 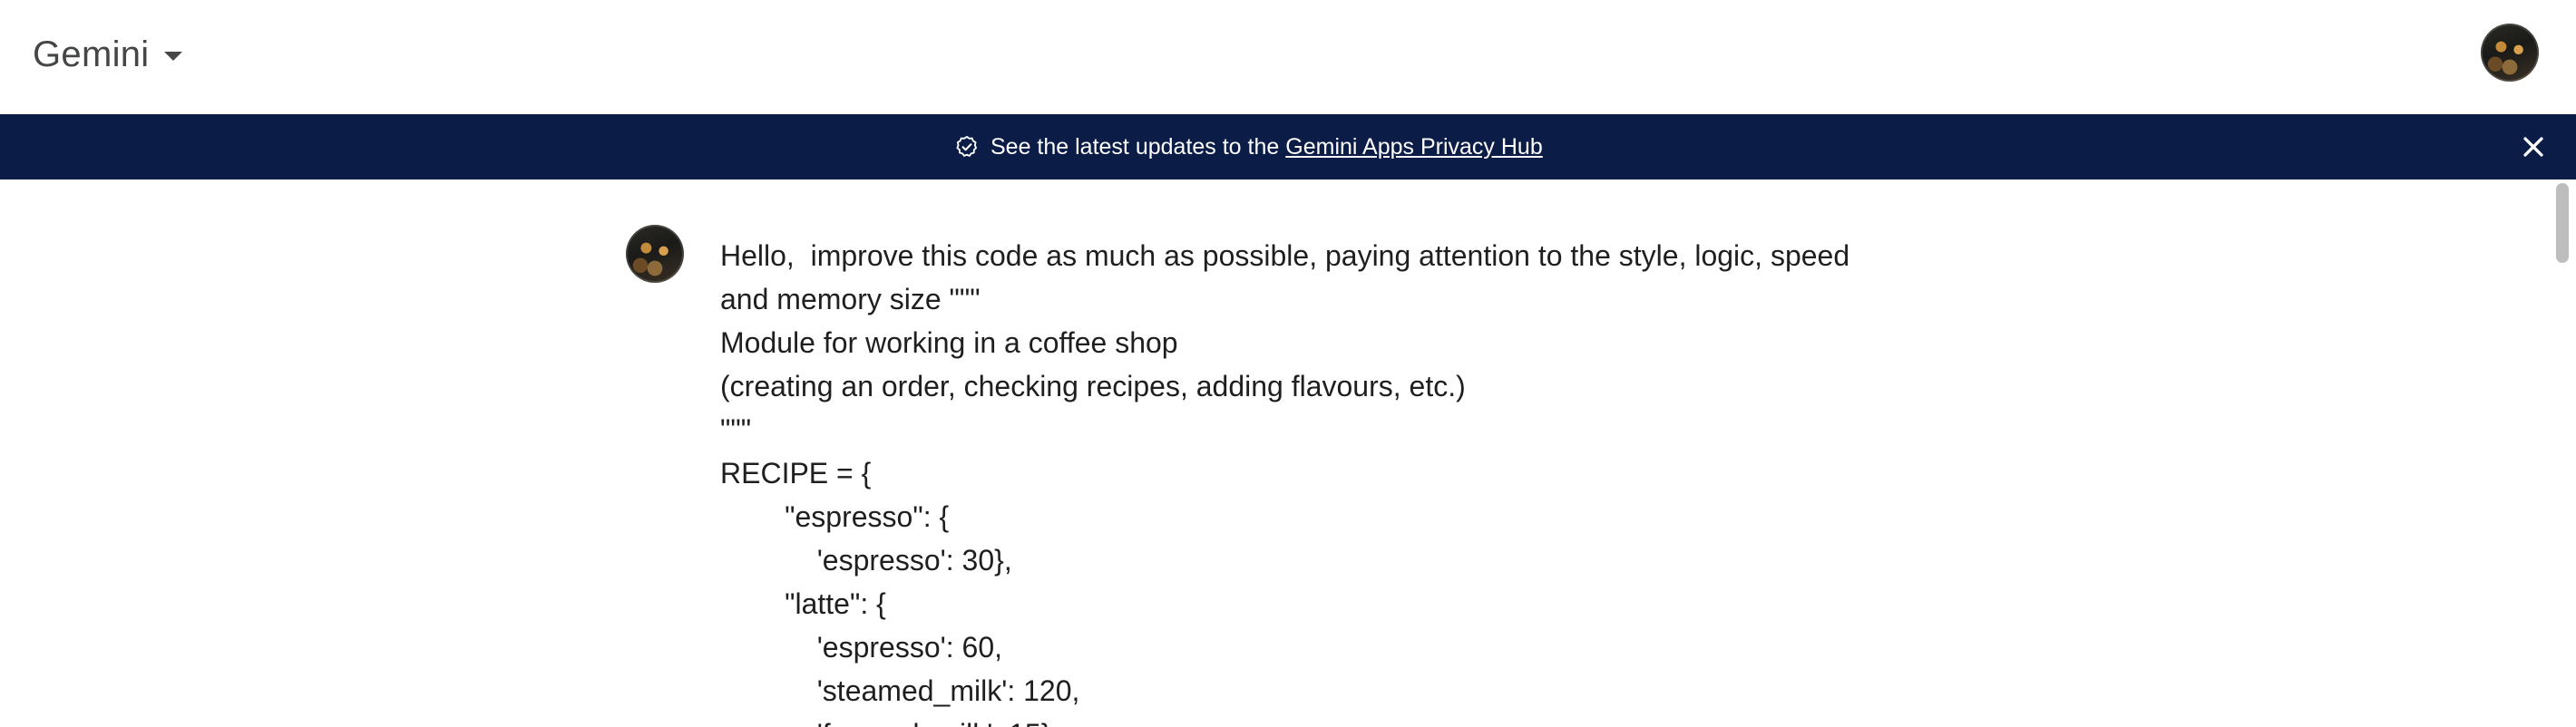 I want to click on prompt-line: 'espresso': 60,, so click(x=861, y=647).